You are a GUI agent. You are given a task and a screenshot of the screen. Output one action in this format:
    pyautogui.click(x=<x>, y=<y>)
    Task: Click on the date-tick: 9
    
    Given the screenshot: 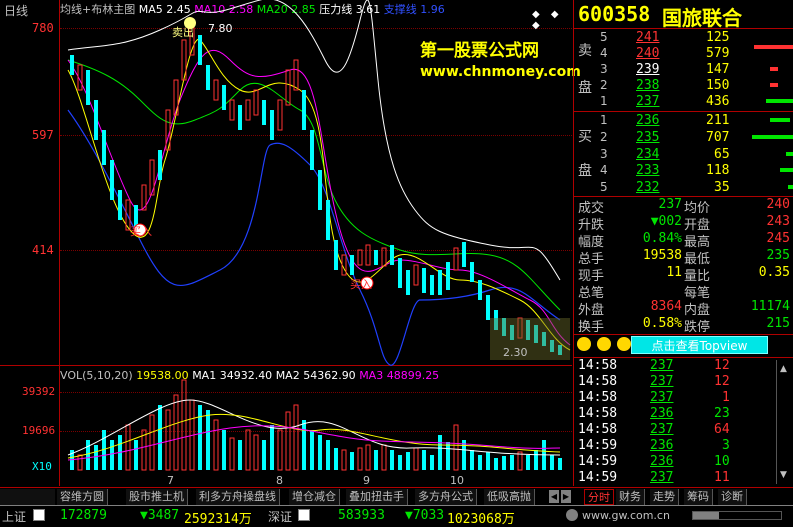 What is the action you would take?
    pyautogui.click(x=366, y=480)
    